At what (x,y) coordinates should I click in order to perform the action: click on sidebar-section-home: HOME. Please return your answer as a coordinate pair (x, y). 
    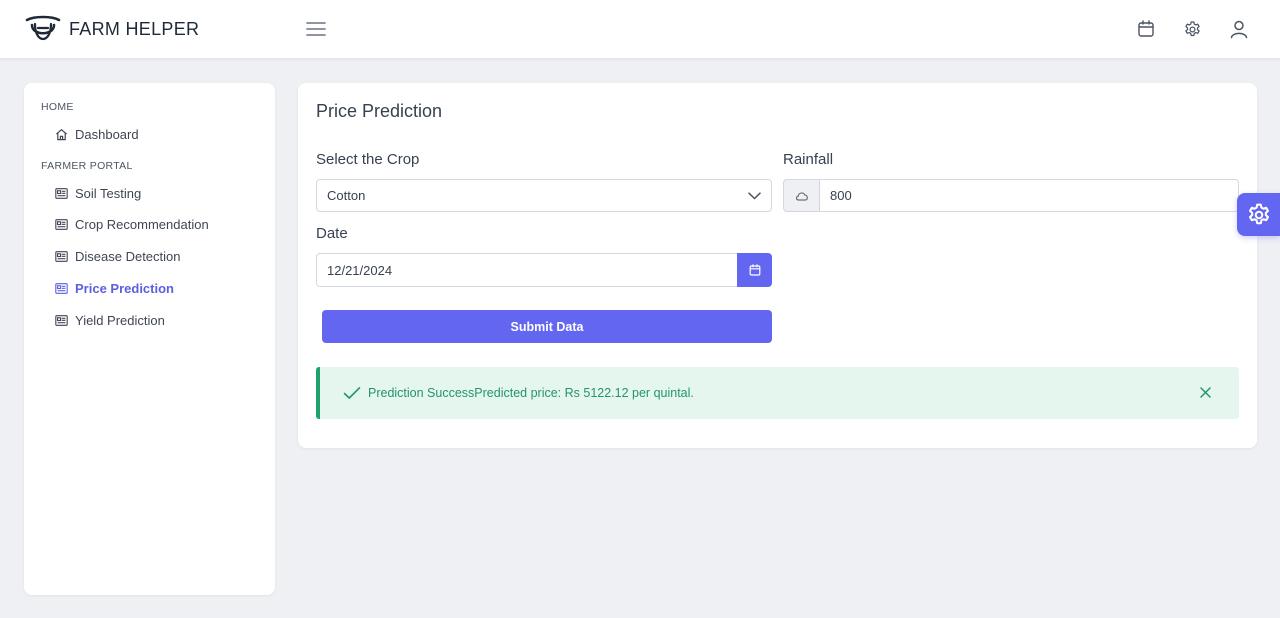
    Looking at the image, I should click on (57, 107).